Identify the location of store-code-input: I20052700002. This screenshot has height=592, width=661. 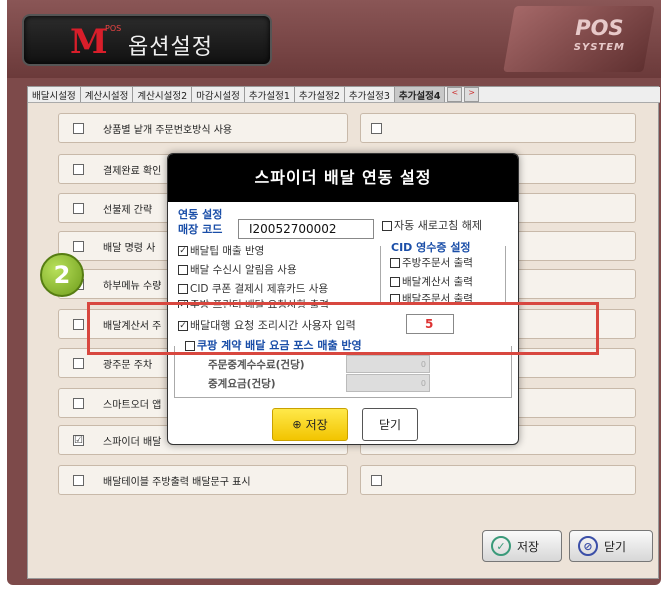
(306, 229).